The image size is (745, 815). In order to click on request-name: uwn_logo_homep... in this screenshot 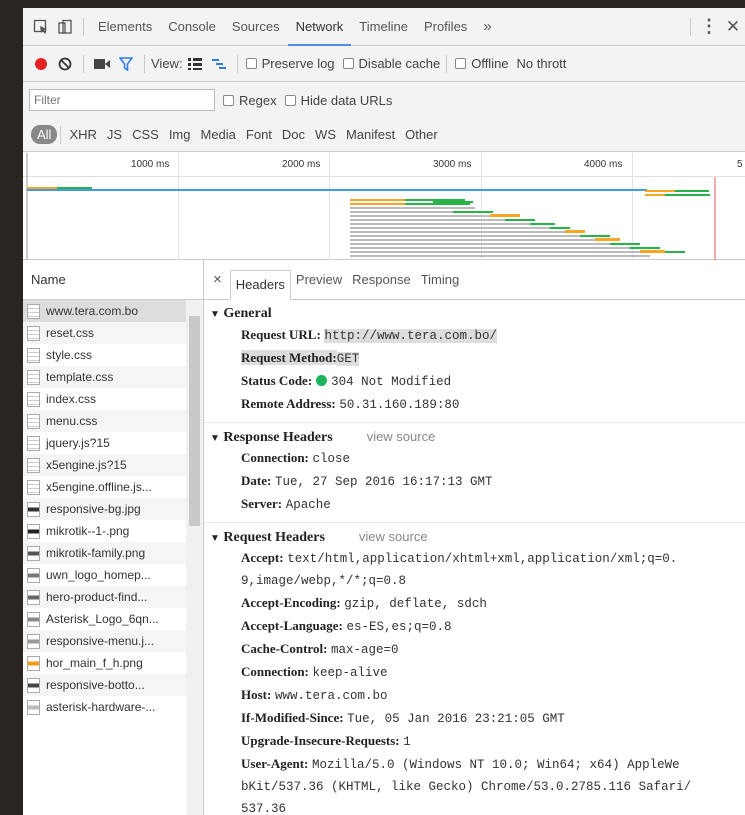, I will do `click(98, 575)`.